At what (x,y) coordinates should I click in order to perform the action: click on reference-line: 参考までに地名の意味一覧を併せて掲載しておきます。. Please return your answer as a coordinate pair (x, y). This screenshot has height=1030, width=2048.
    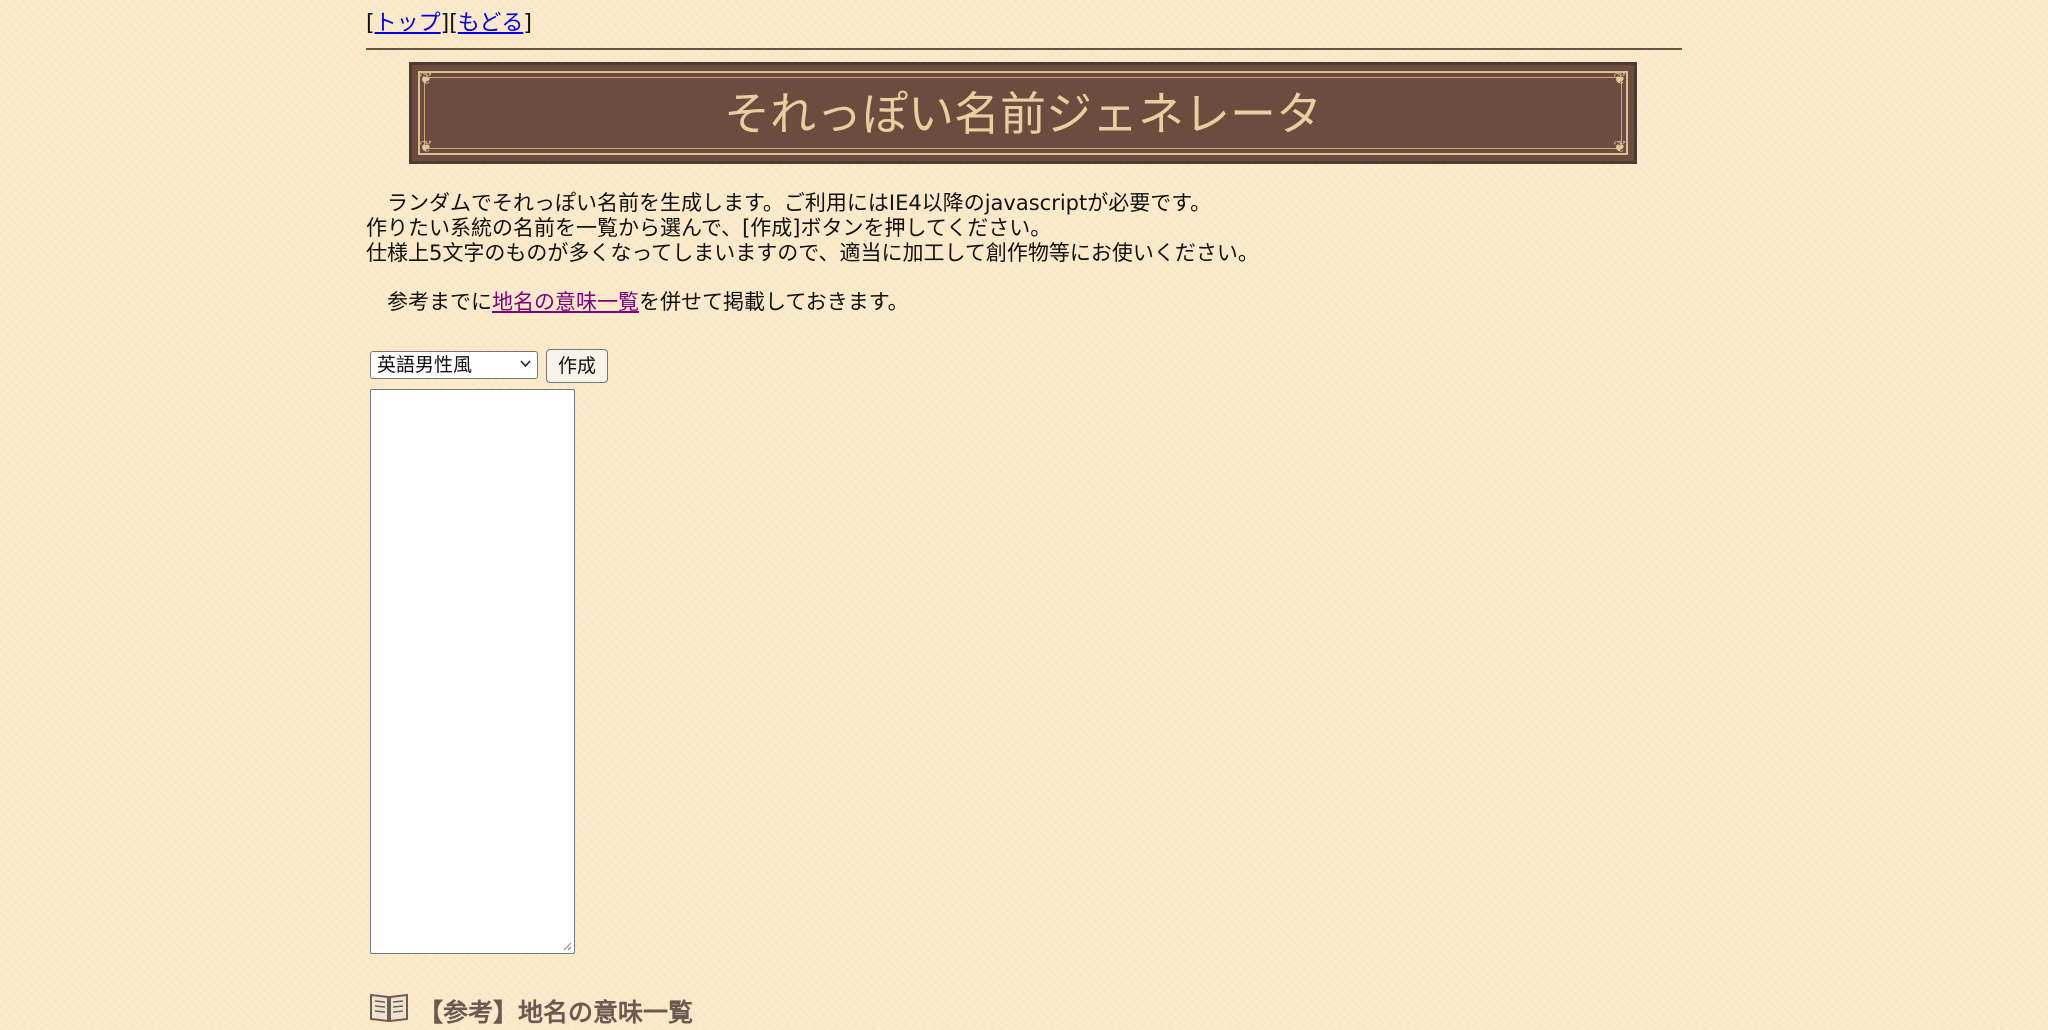
    Looking at the image, I should click on (637, 302).